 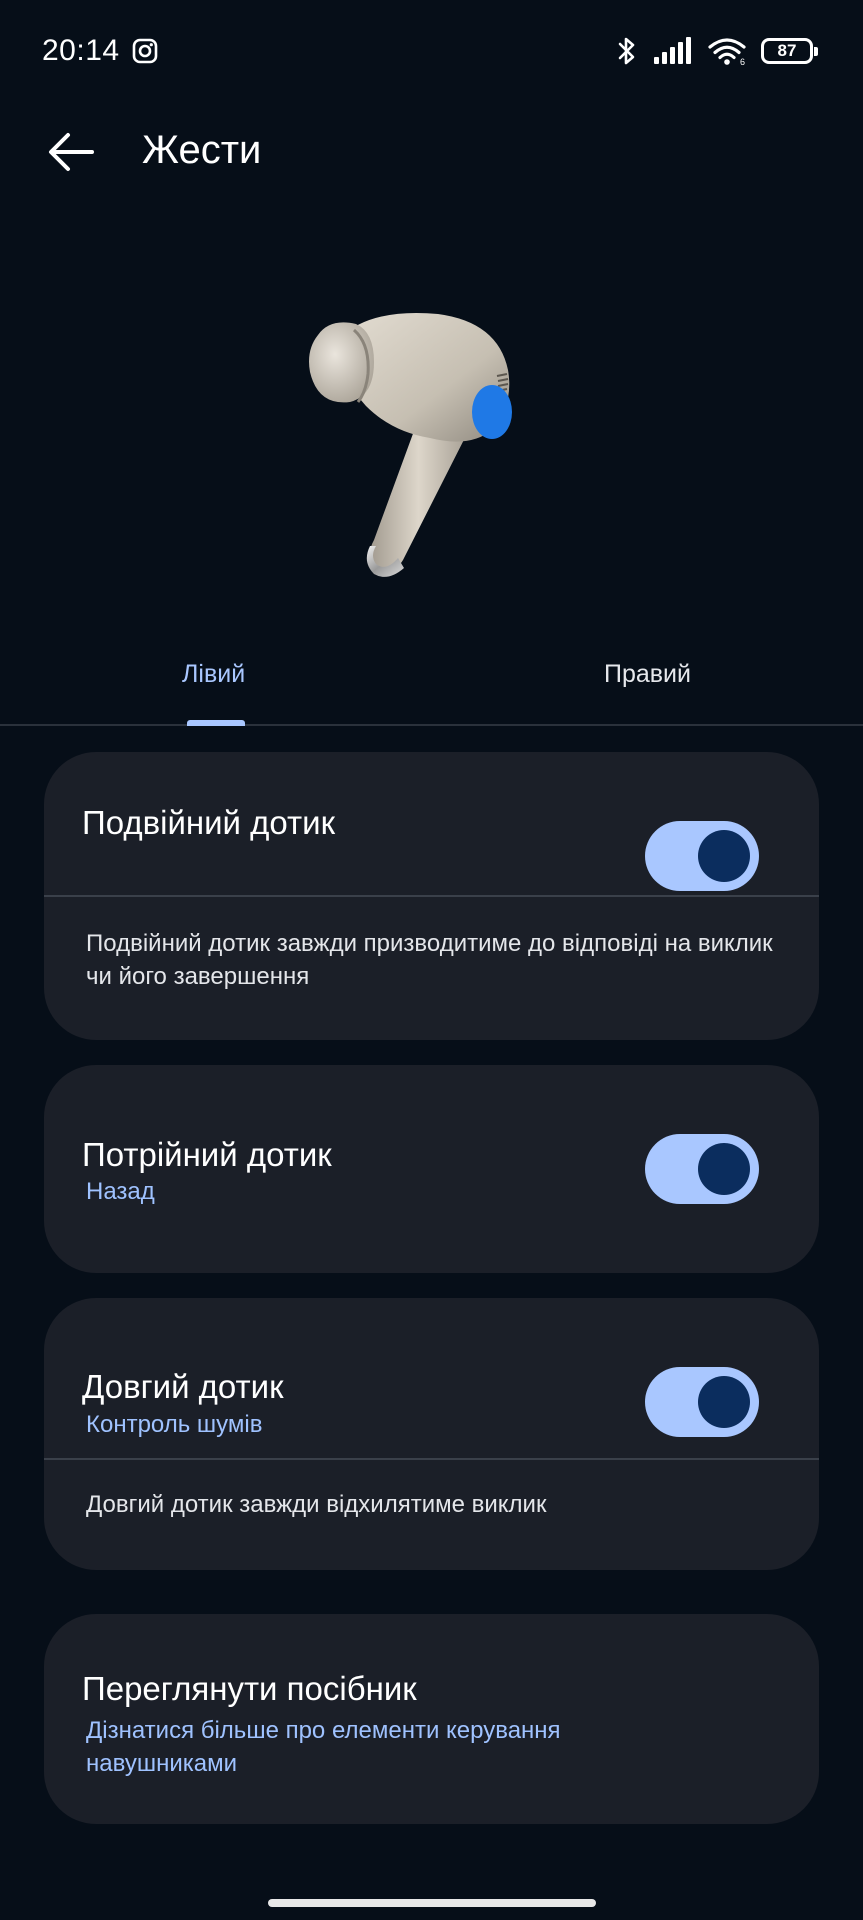 I want to click on triple-tap-card: Потрійний дотик Назад, so click(x=431, y=1169).